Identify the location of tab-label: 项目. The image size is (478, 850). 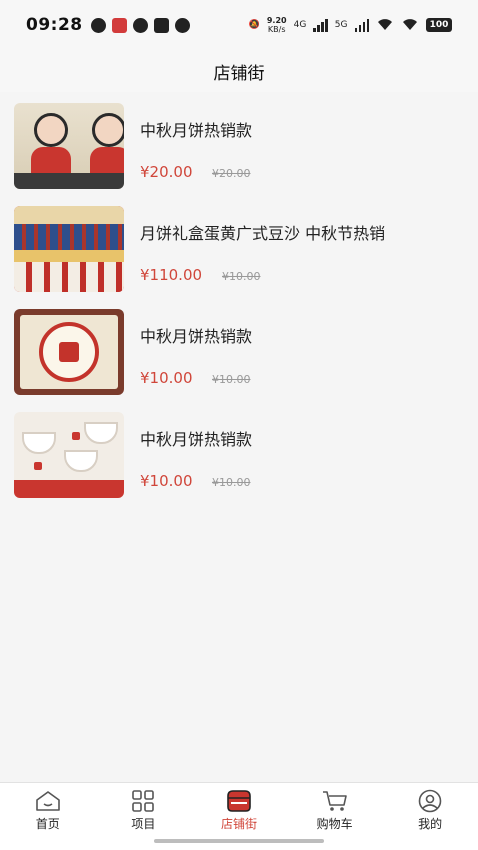
(143, 824).